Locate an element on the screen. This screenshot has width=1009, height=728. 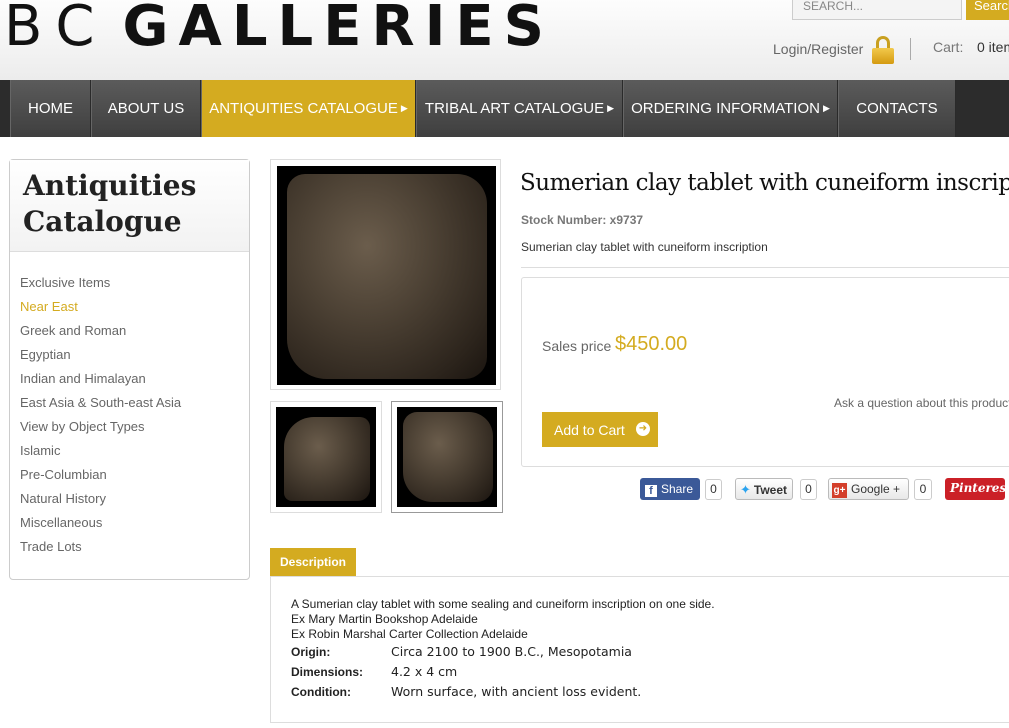
sidebar-item-islamic: Islamic is located at coordinates (129, 454).